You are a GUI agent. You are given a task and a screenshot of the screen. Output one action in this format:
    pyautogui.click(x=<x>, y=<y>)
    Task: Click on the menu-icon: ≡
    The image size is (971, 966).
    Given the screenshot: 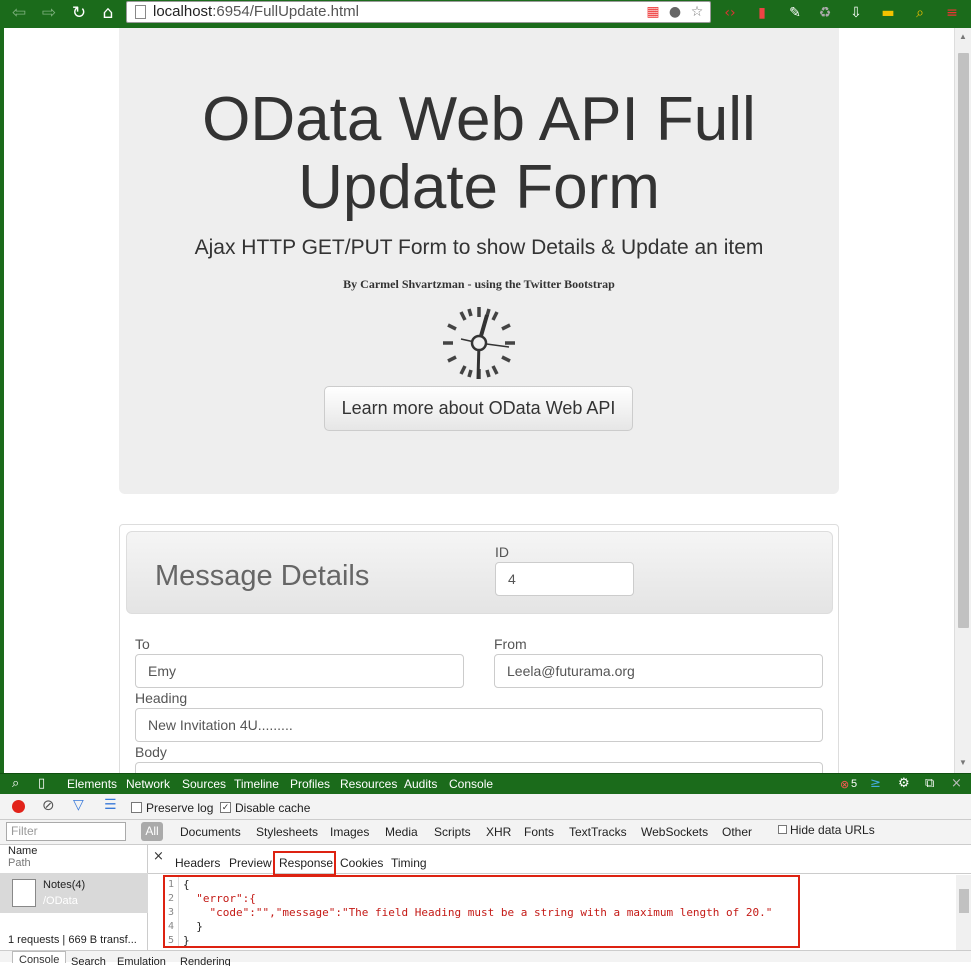 What is the action you would take?
    pyautogui.click(x=952, y=13)
    